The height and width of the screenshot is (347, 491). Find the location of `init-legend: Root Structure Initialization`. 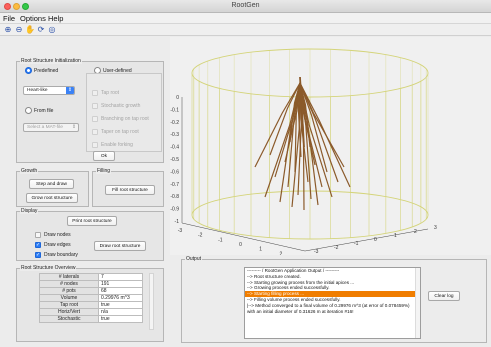

init-legend: Root Structure Initialization is located at coordinates (51, 61).